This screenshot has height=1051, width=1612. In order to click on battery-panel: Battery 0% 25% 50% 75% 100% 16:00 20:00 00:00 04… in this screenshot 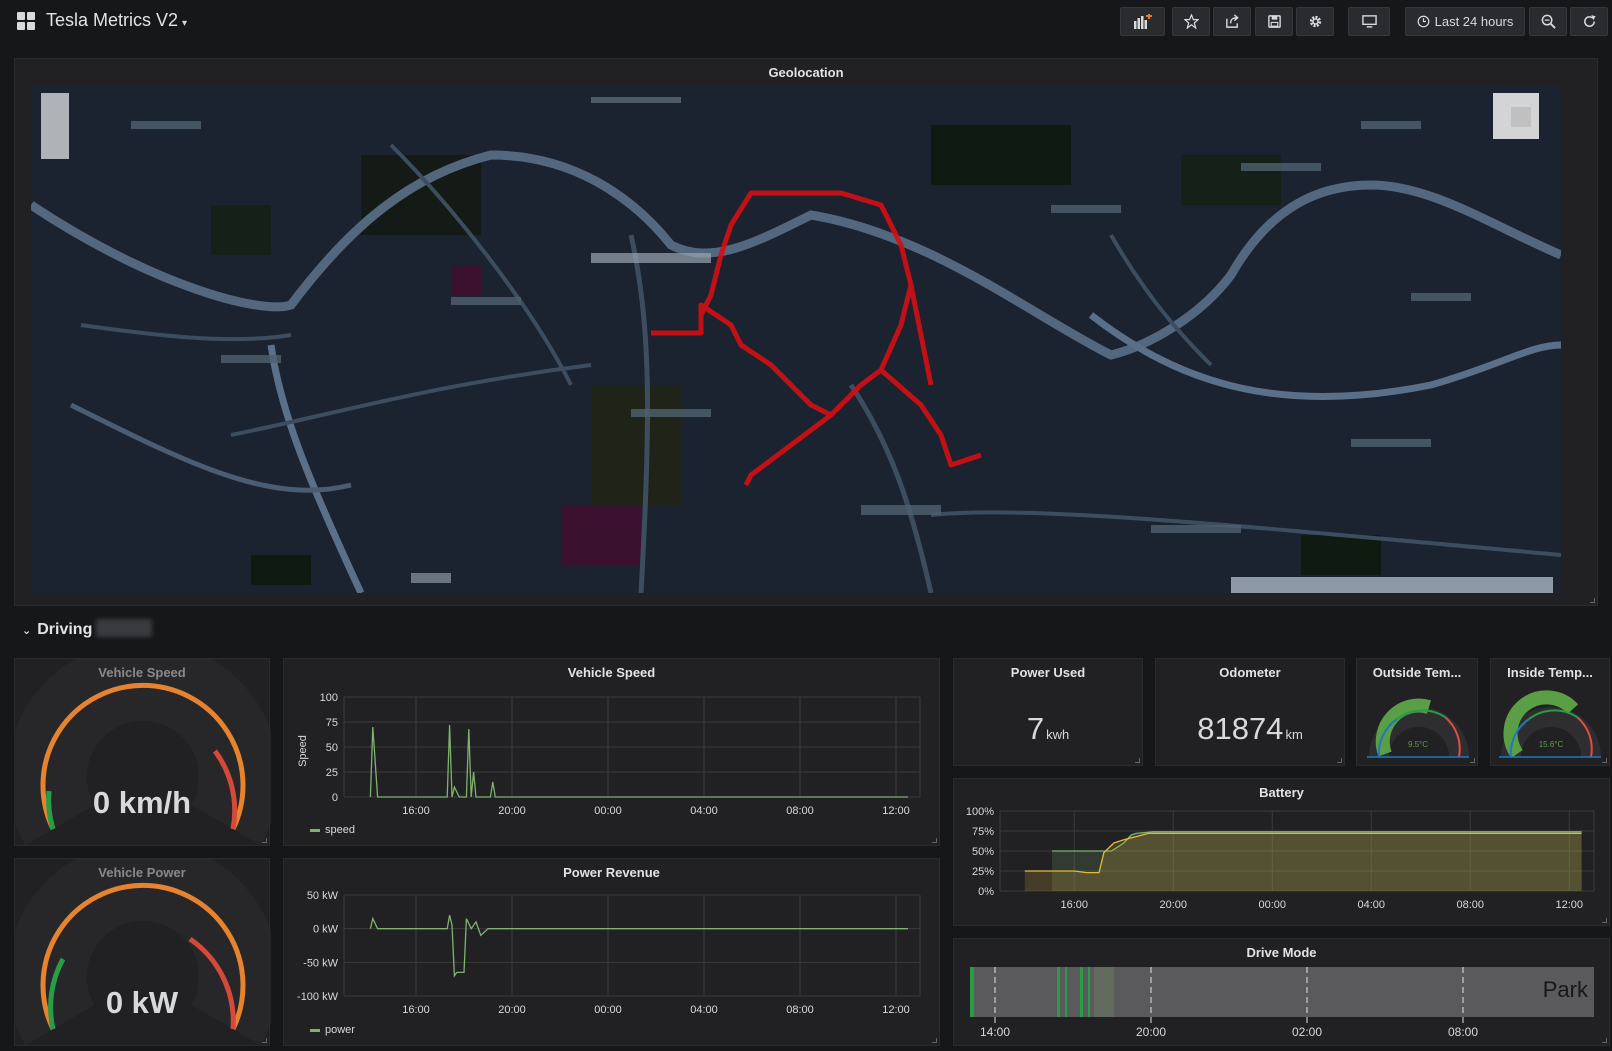, I will do `click(1281, 852)`.